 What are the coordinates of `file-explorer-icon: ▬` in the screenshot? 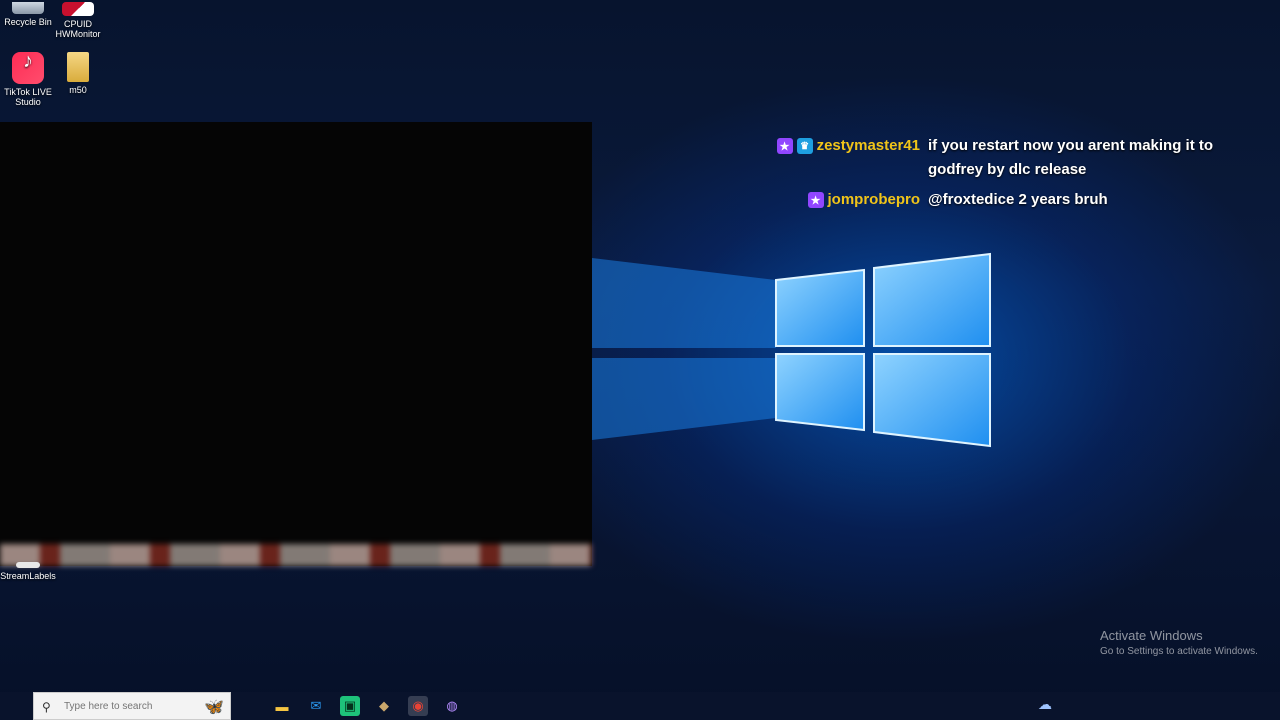 It's located at (282, 706).